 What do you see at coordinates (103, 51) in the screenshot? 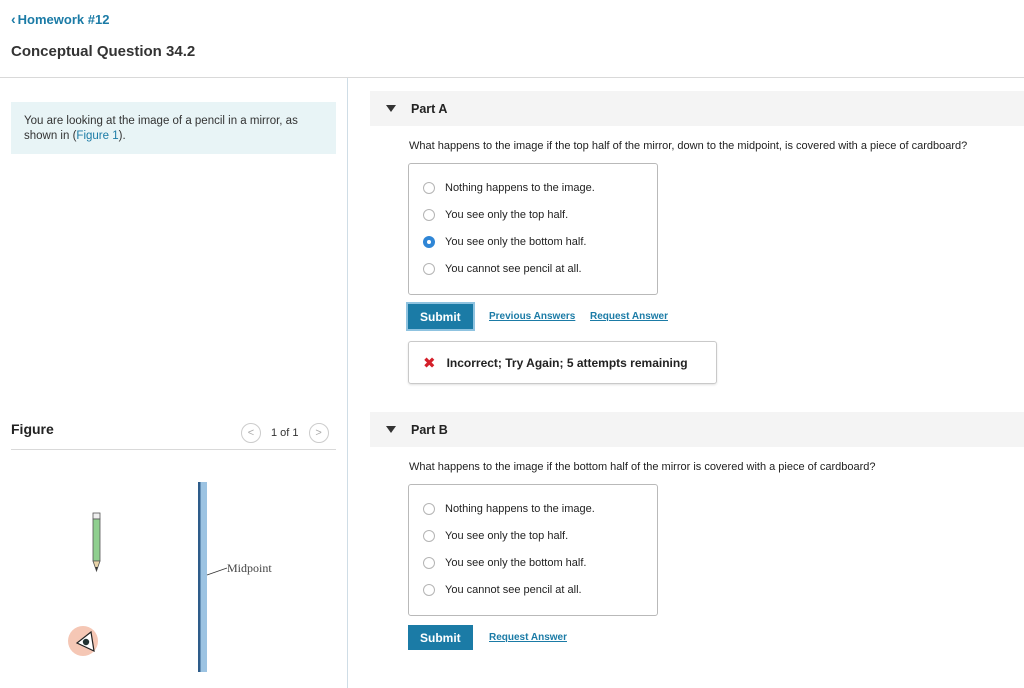
I see `page-title: Conceptual Question 34.2` at bounding box center [103, 51].